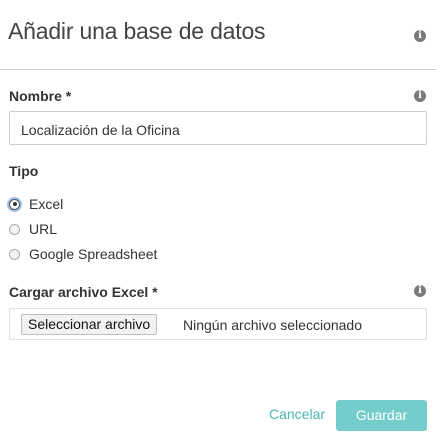  I want to click on choose-file-button: Seleccionar archivo, so click(89, 324).